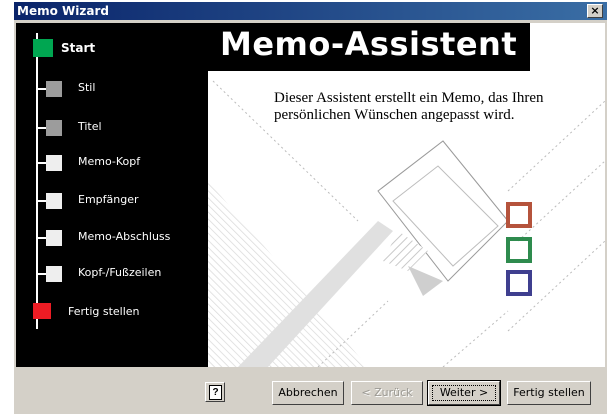  Describe the element at coordinates (310, 11) in the screenshot. I see `title-bar: Memo Wizard ×` at that location.